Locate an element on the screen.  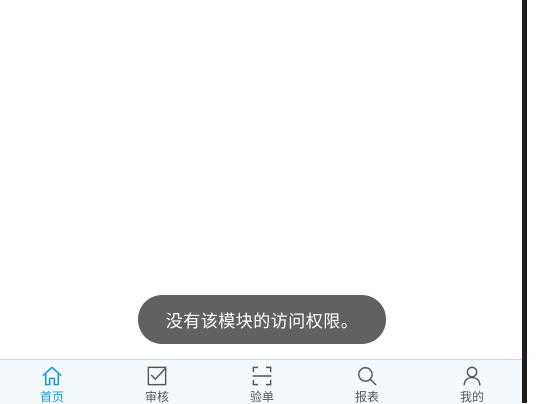
tab-mine: 我的 is located at coordinates (471, 382).